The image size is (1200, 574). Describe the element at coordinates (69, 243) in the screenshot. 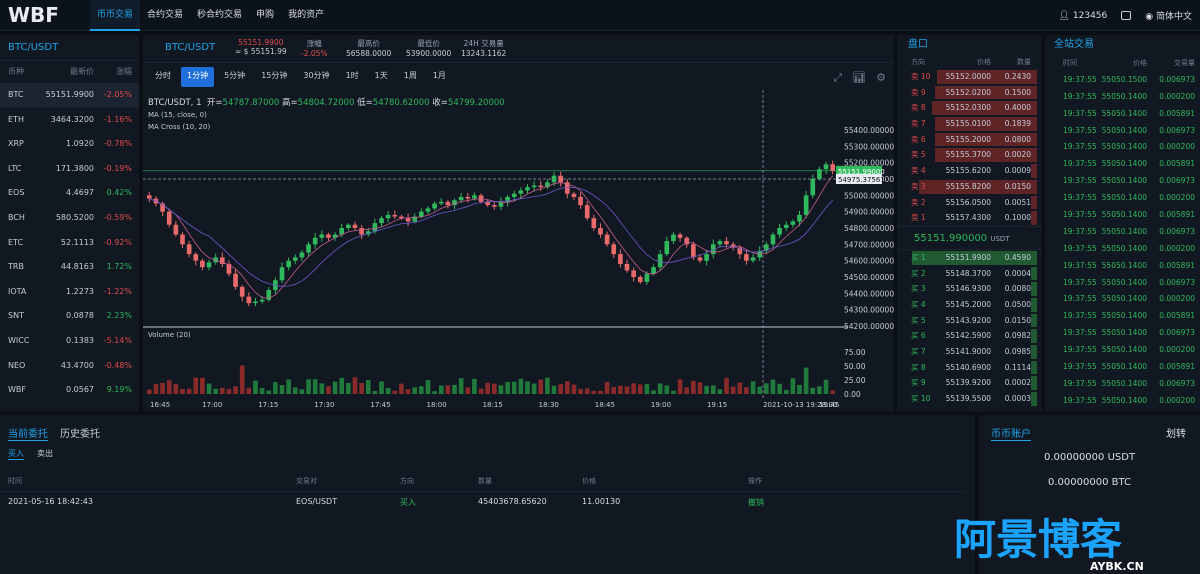

I see `market-row: ETC 52.1113 -0.92%` at that location.